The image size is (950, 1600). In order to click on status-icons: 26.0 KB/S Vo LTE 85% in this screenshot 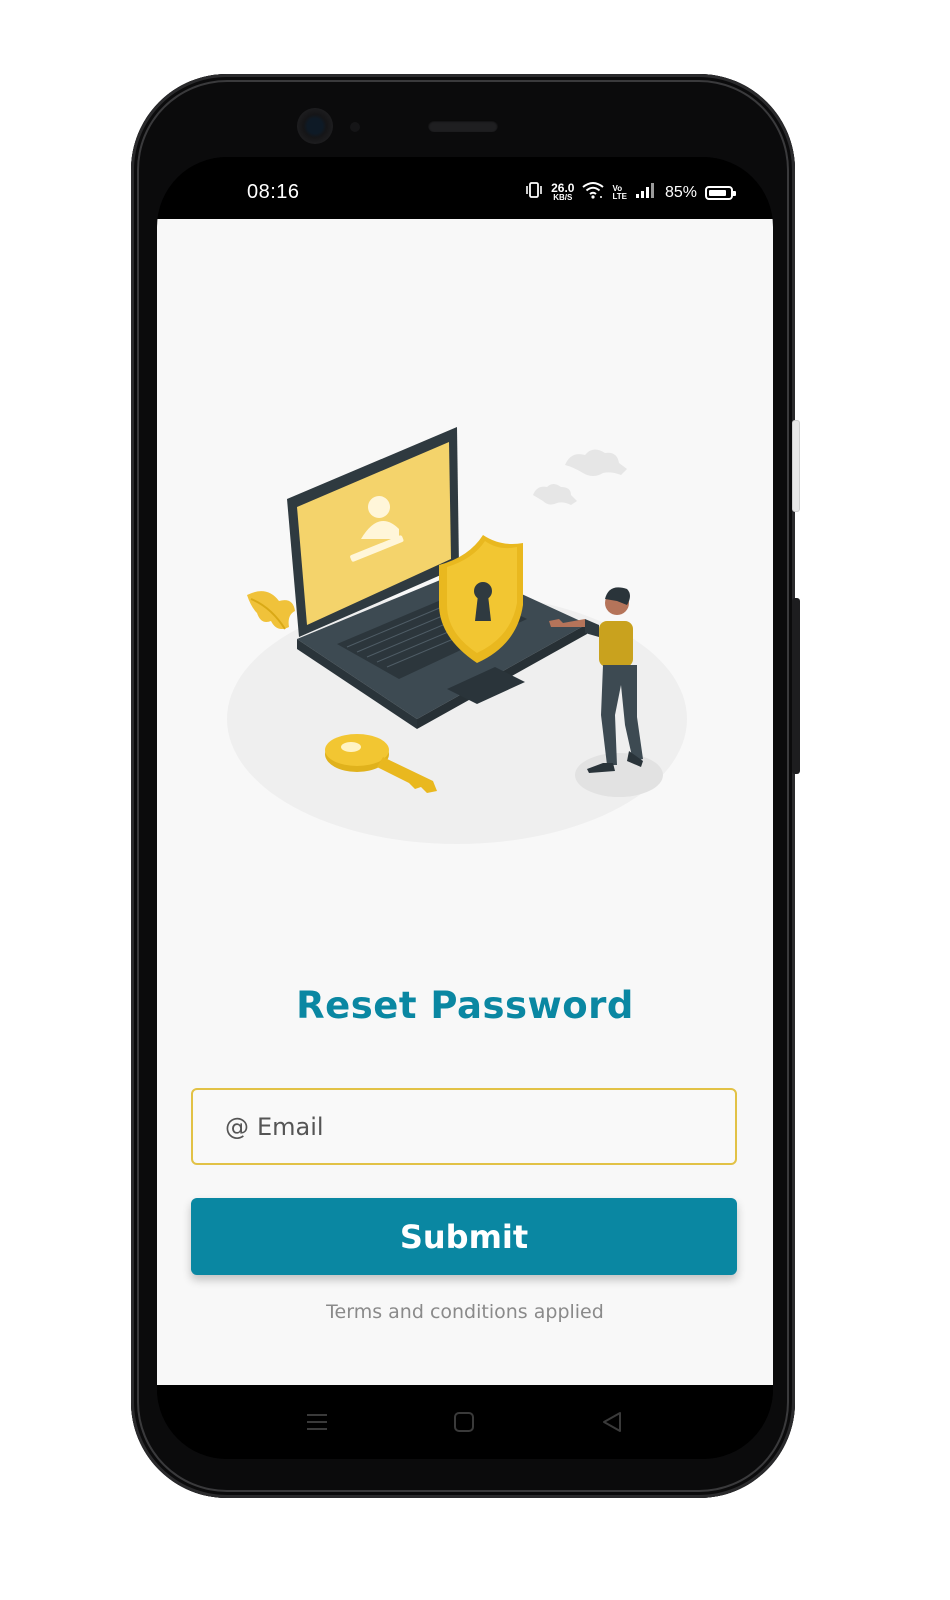, I will do `click(630, 192)`.